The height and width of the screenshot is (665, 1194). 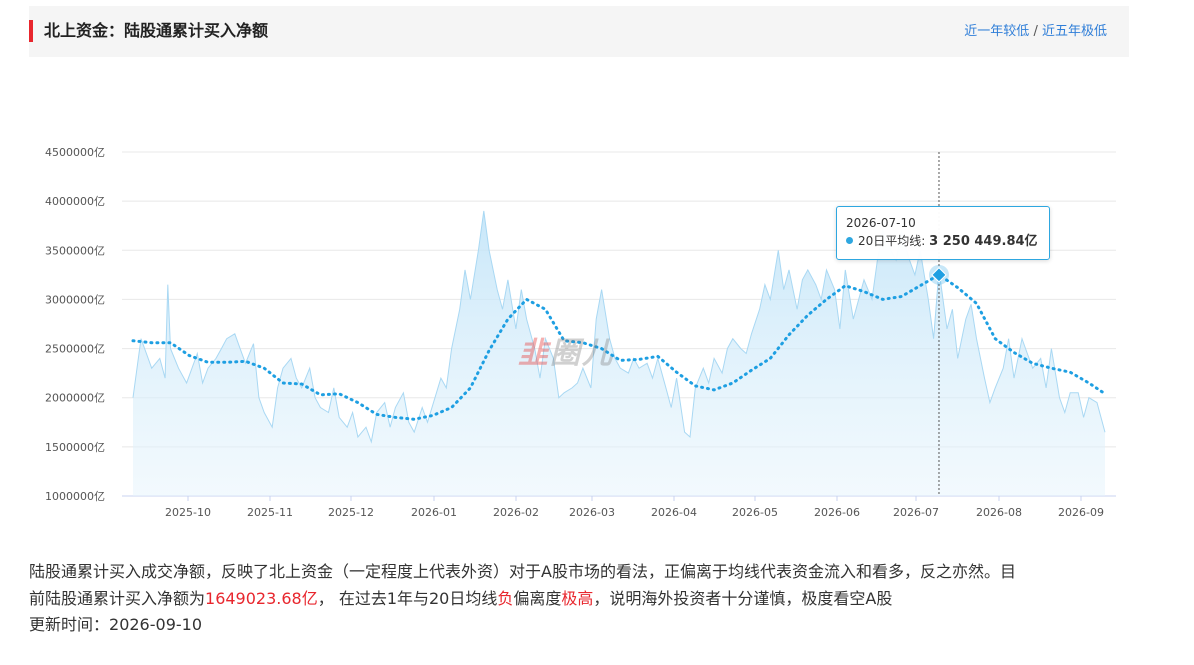 What do you see at coordinates (755, 512) in the screenshot?
I see `x-tick-label: 2026-05` at bounding box center [755, 512].